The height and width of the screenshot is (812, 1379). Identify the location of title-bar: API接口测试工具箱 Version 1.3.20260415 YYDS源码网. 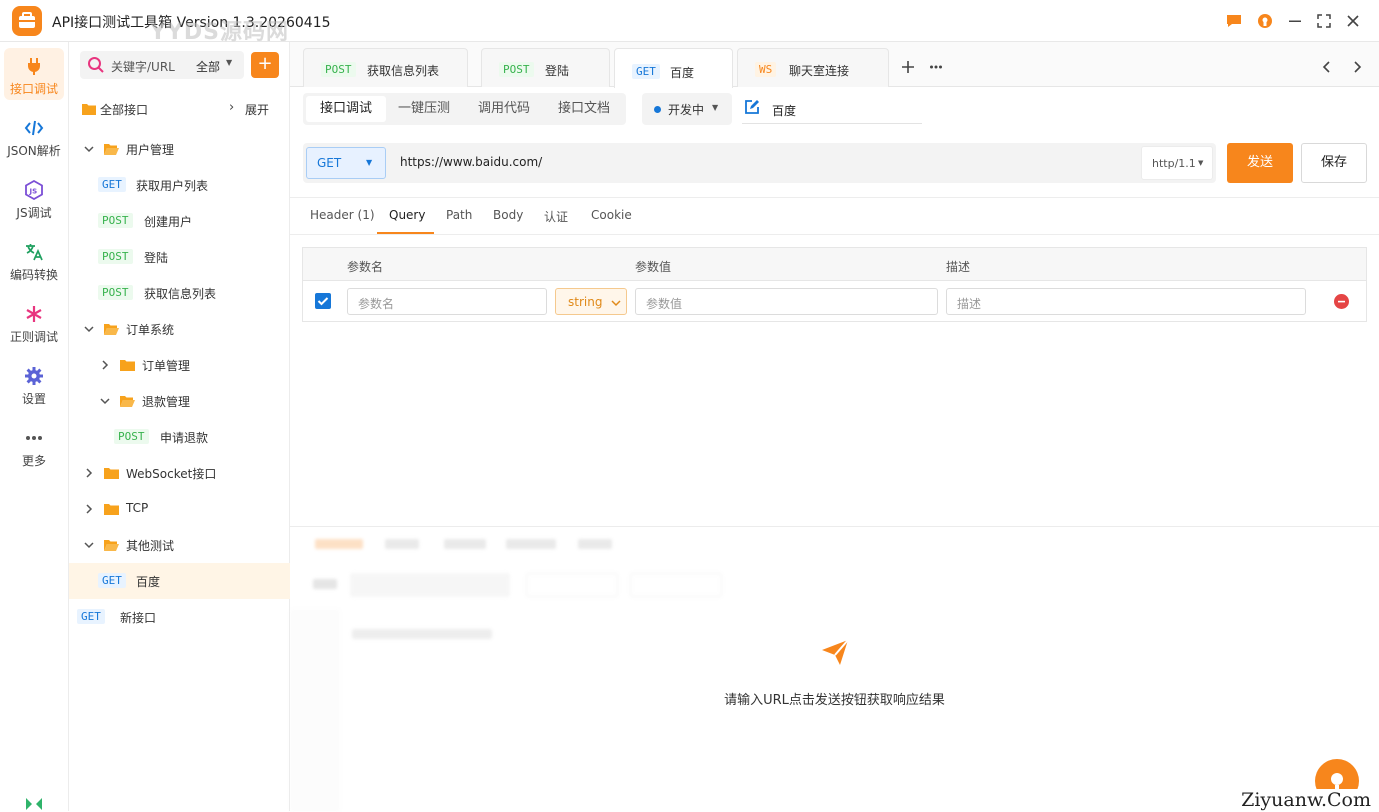
(689, 21).